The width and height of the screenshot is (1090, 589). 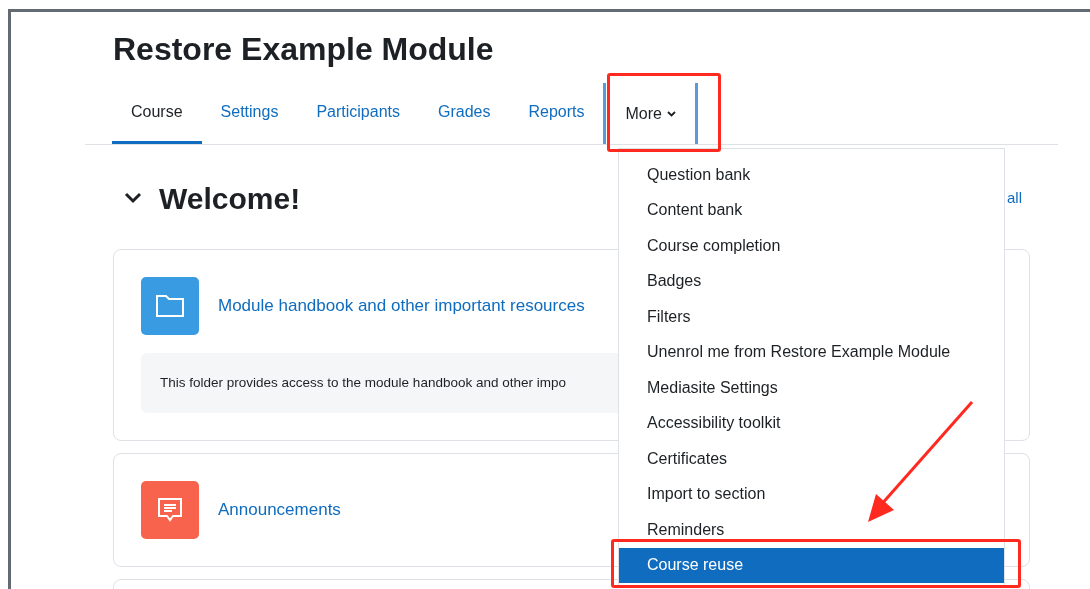 I want to click on activity-description: This folder provides access to the module handbook and other impo, so click(x=363, y=382).